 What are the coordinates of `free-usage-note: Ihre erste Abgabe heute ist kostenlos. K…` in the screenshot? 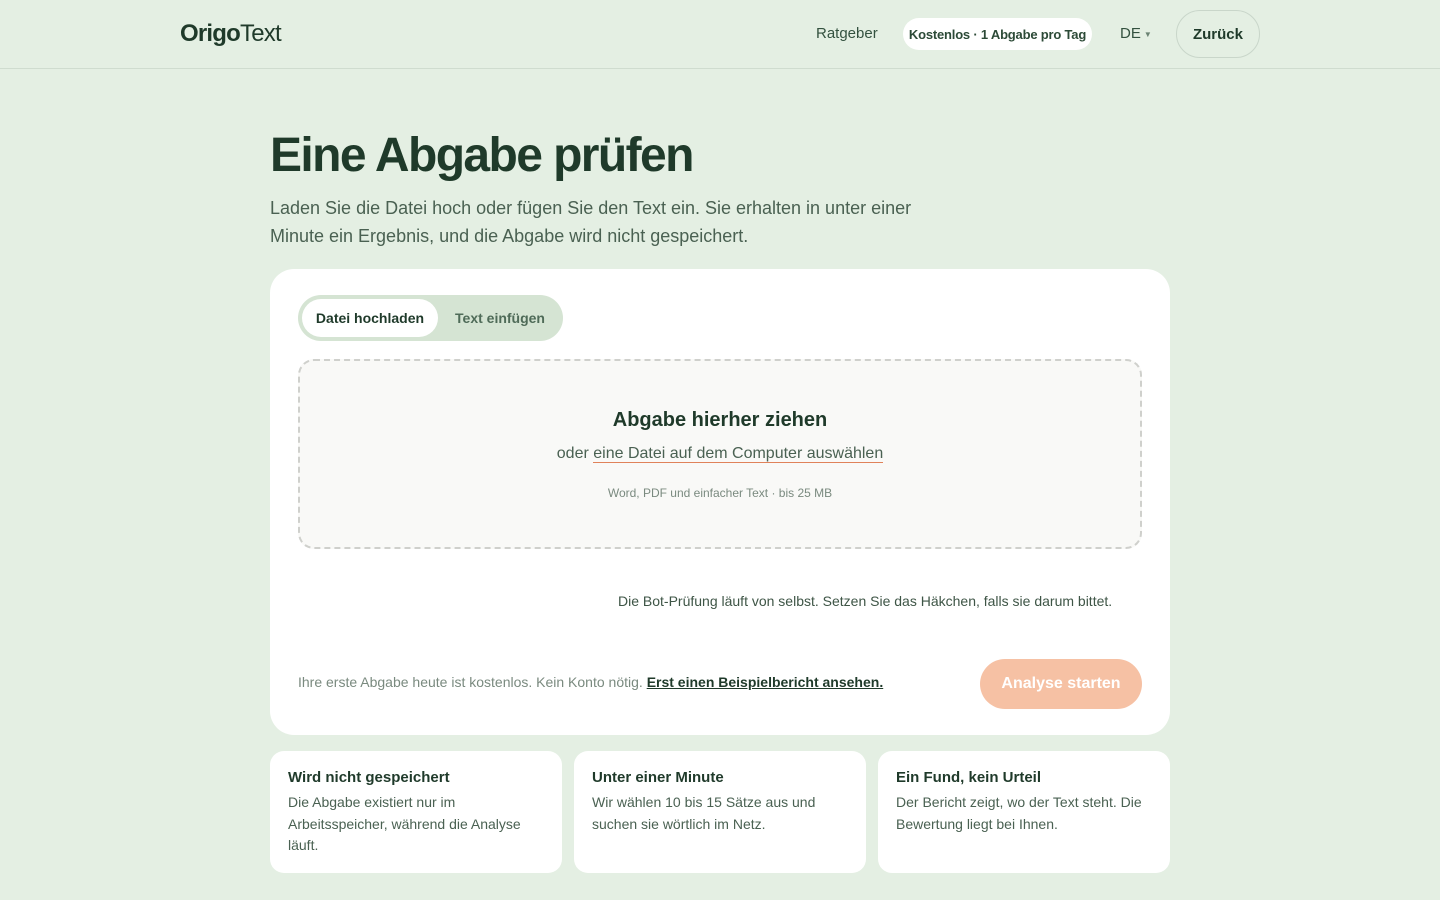 It's located at (590, 682).